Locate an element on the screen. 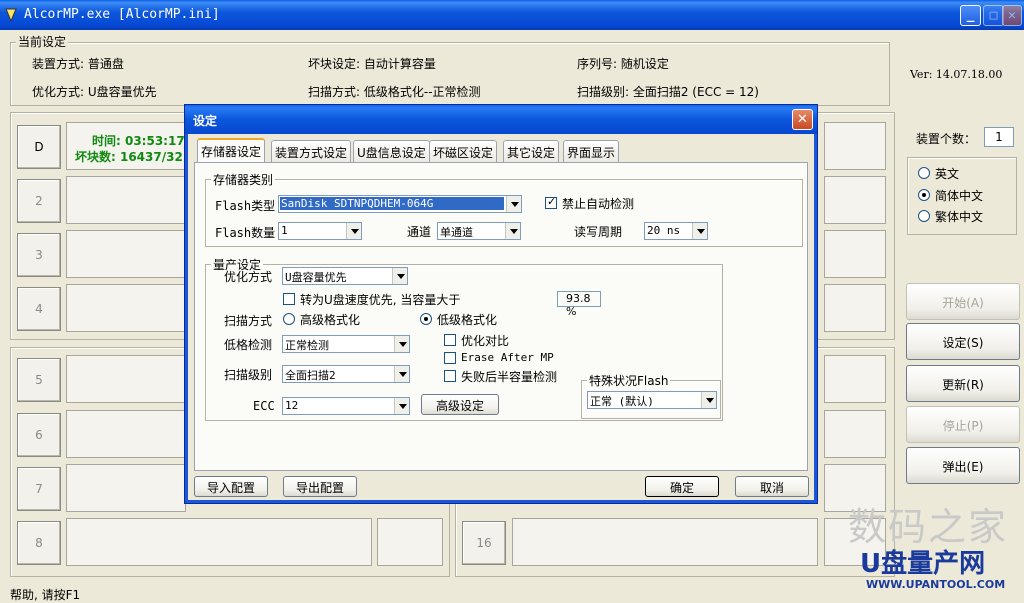 The width and height of the screenshot is (1024, 603). port-13-extra is located at coordinates (855, 379).